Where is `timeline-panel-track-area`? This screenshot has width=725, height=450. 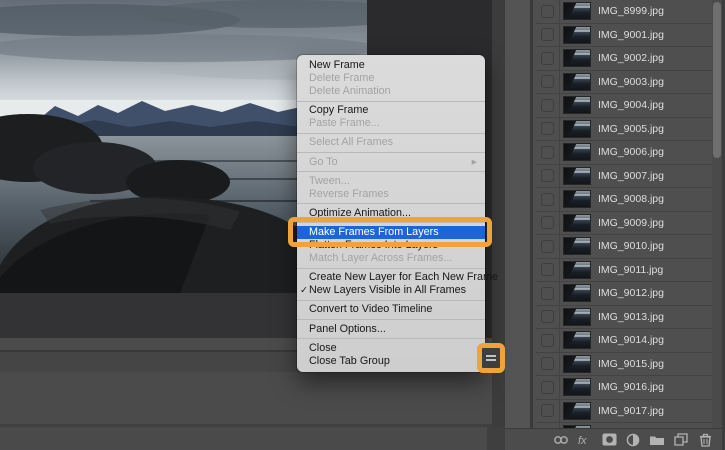
timeline-panel-track-area is located at coordinates (246, 398).